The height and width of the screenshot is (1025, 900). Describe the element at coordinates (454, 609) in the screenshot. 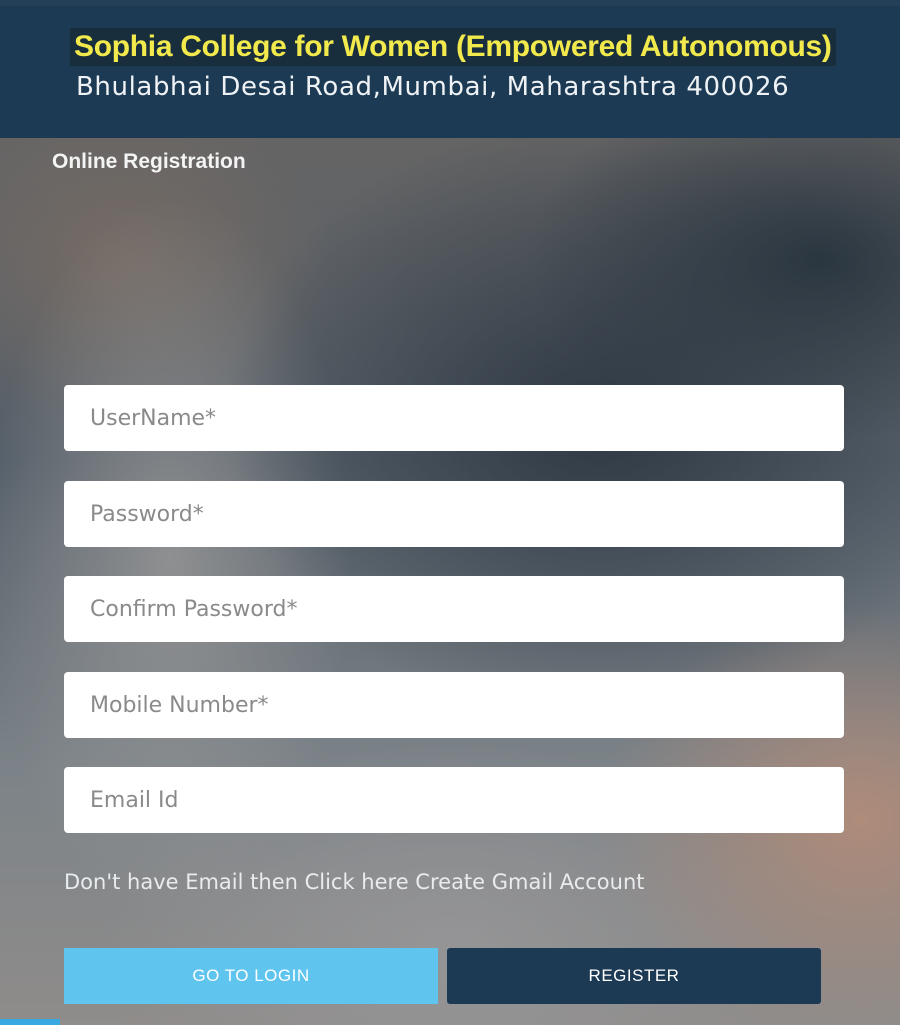

I see `confirm-password-input` at that location.